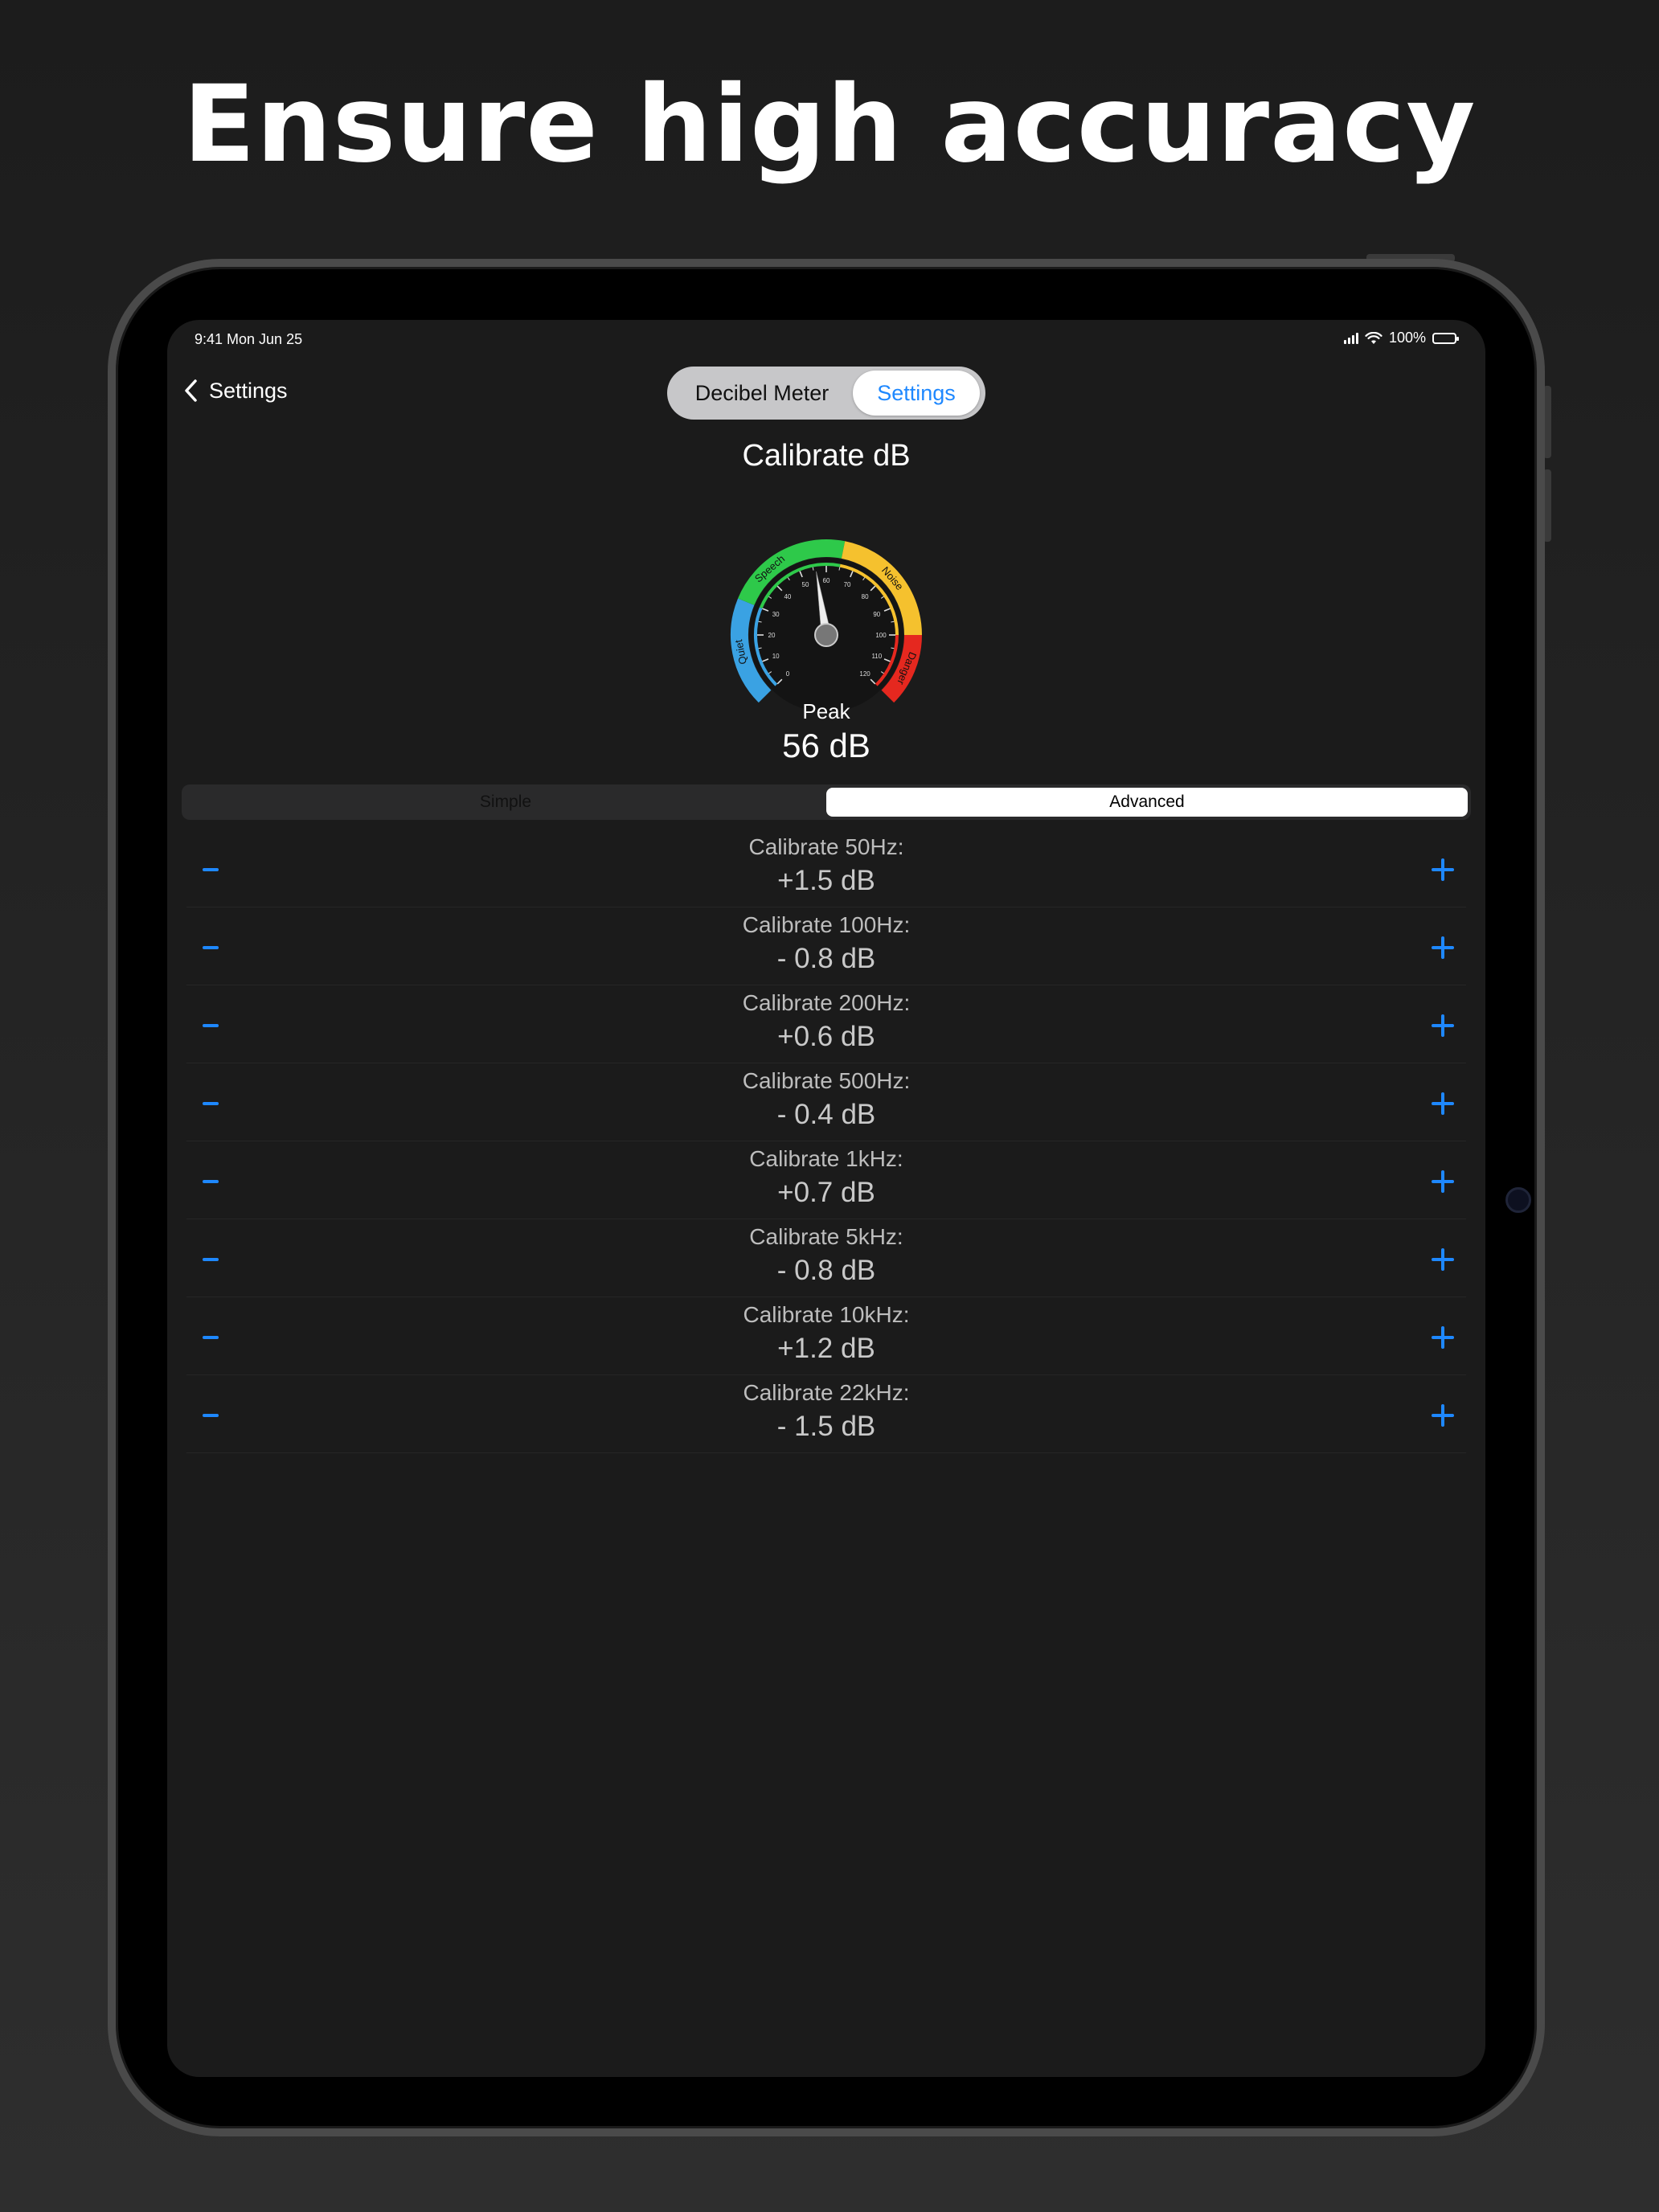 The width and height of the screenshot is (1659, 2212). What do you see at coordinates (1518, 1200) in the screenshot?
I see `front-camera` at bounding box center [1518, 1200].